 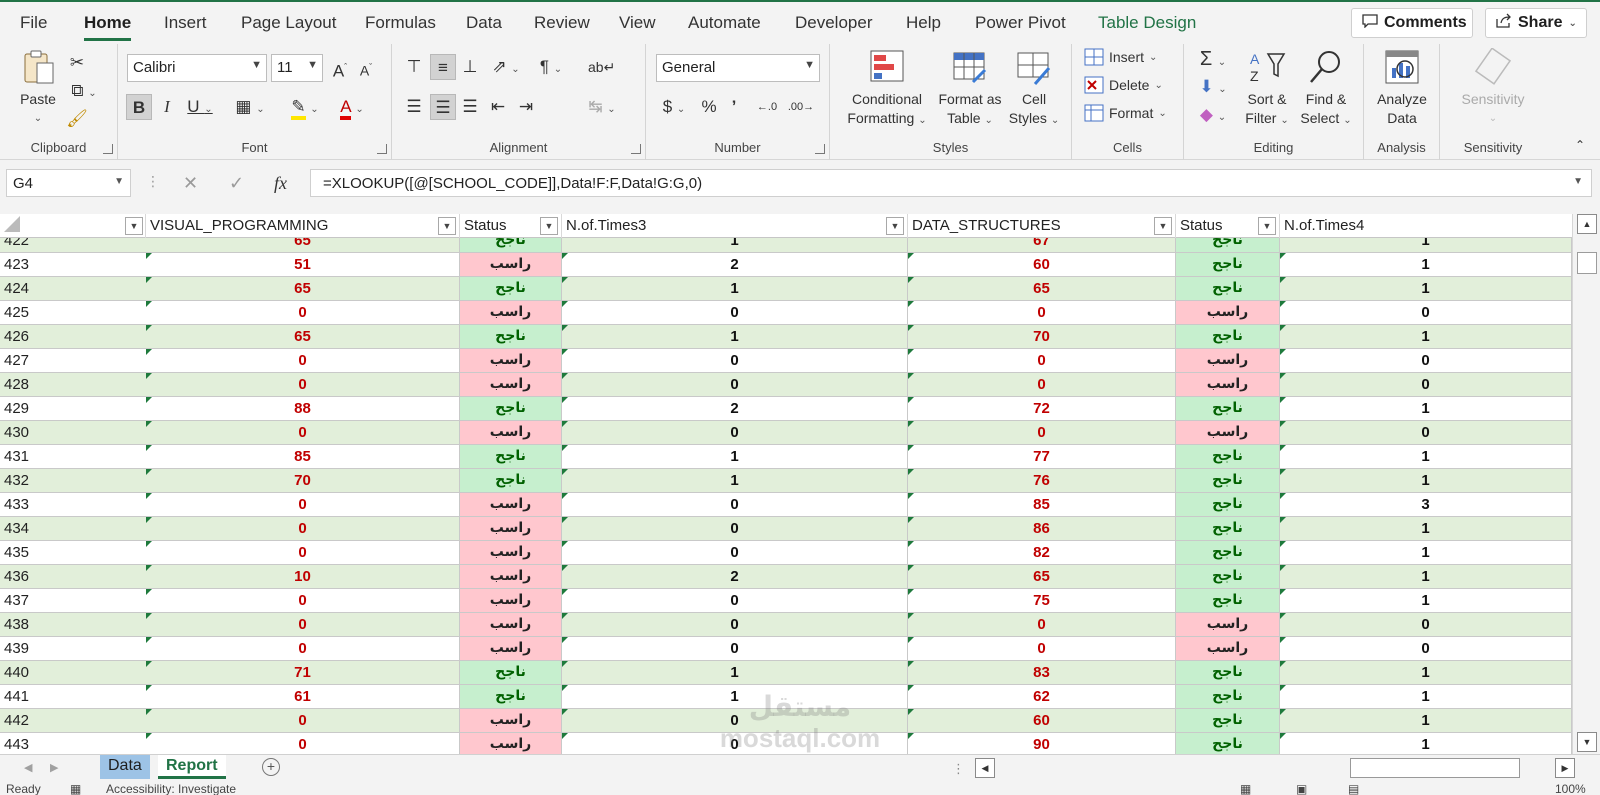 What do you see at coordinates (288, 23) in the screenshot?
I see `tab-page-layout: Page Layout` at bounding box center [288, 23].